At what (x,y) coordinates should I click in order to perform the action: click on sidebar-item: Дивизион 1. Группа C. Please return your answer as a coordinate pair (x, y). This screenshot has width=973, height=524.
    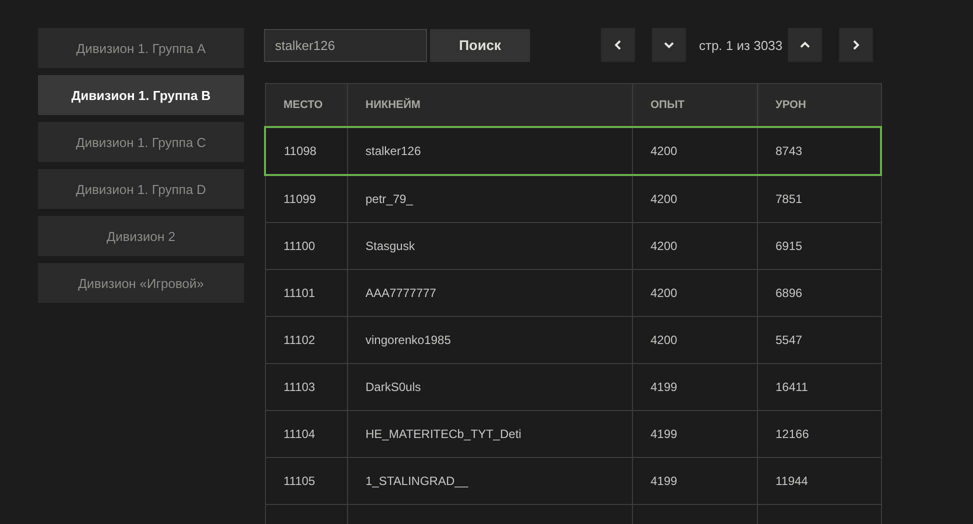
    Looking at the image, I should click on (141, 142).